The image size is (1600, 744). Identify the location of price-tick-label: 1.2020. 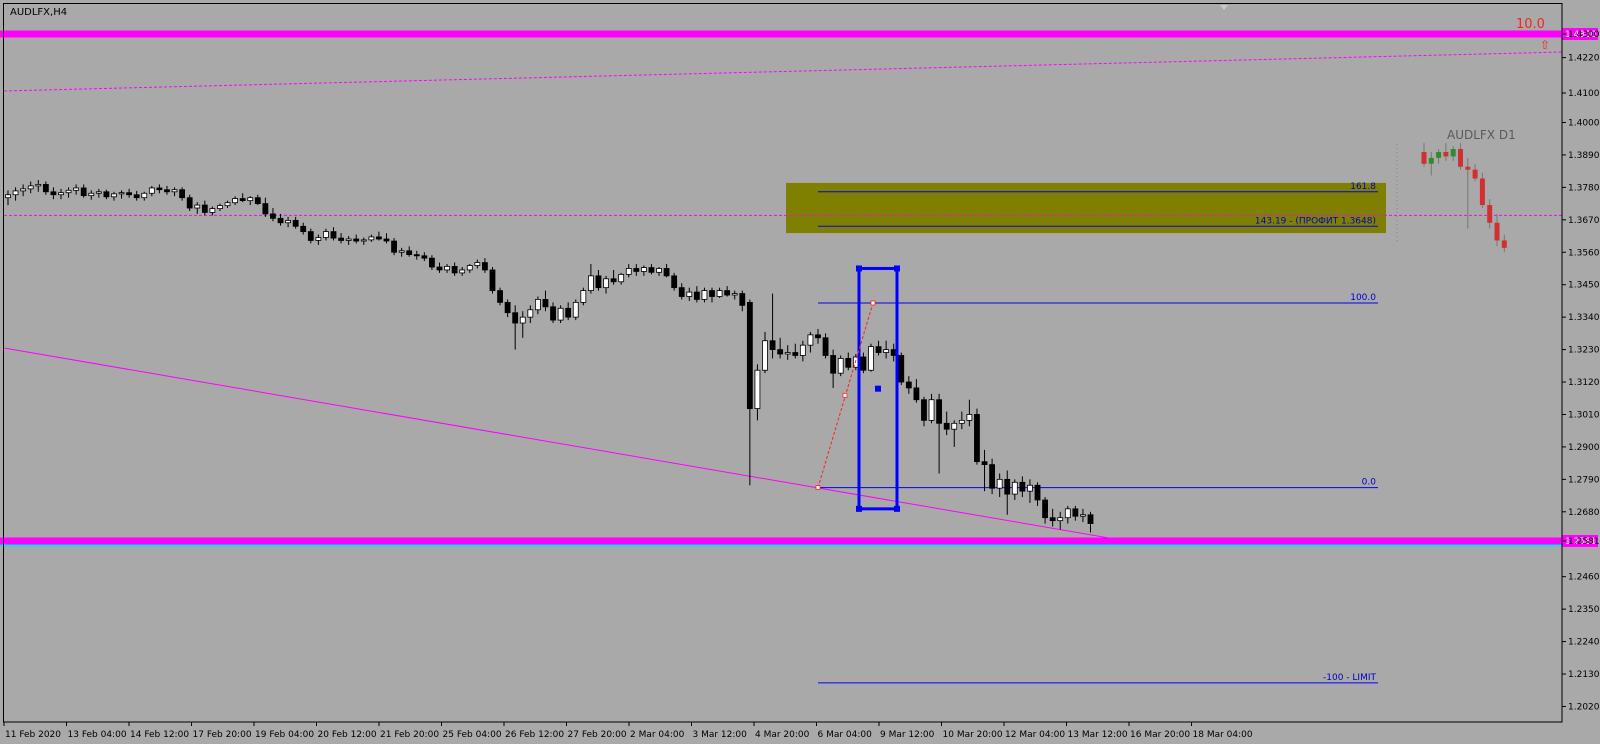
(1584, 707).